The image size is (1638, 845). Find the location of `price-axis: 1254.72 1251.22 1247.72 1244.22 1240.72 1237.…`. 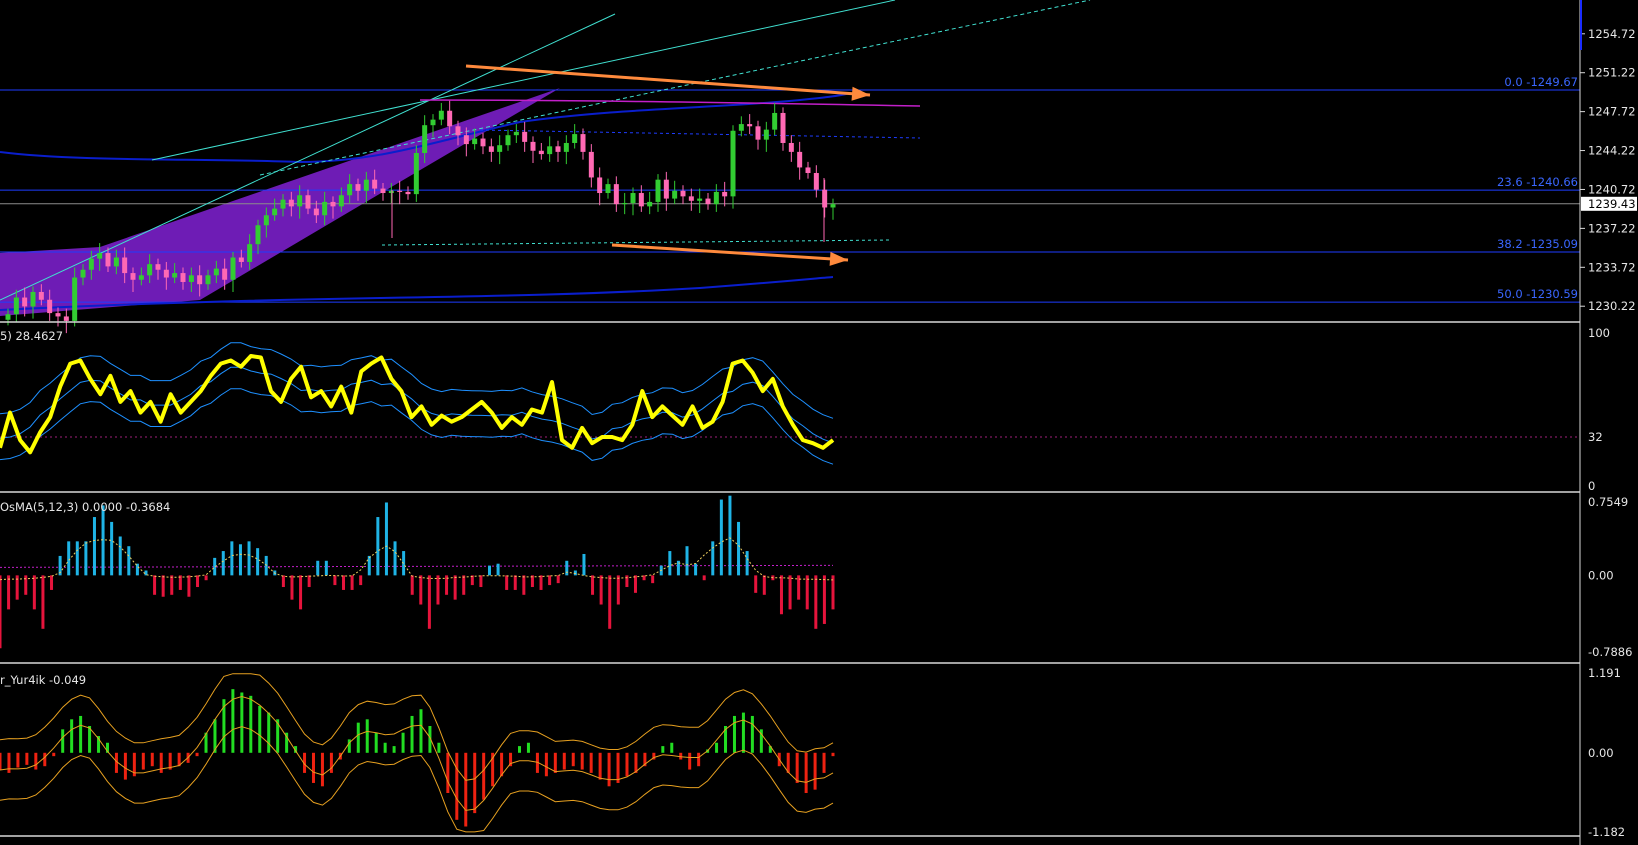

price-axis: 1254.72 1251.22 1247.72 1244.22 1240.72 1237.… is located at coordinates (1608, 419).